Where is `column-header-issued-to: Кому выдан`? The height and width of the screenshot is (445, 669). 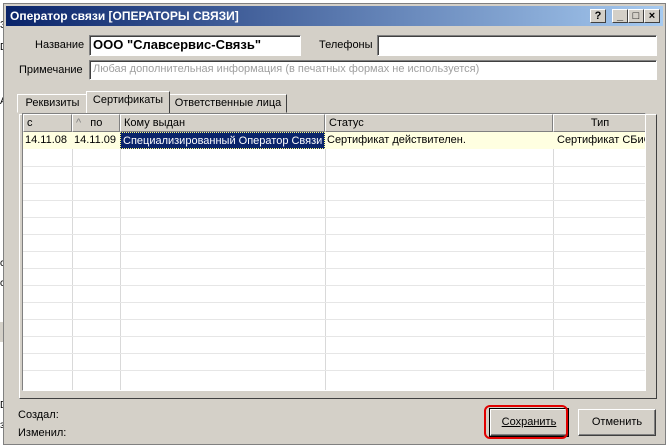 column-header-issued-to: Кому выдан is located at coordinates (222, 123).